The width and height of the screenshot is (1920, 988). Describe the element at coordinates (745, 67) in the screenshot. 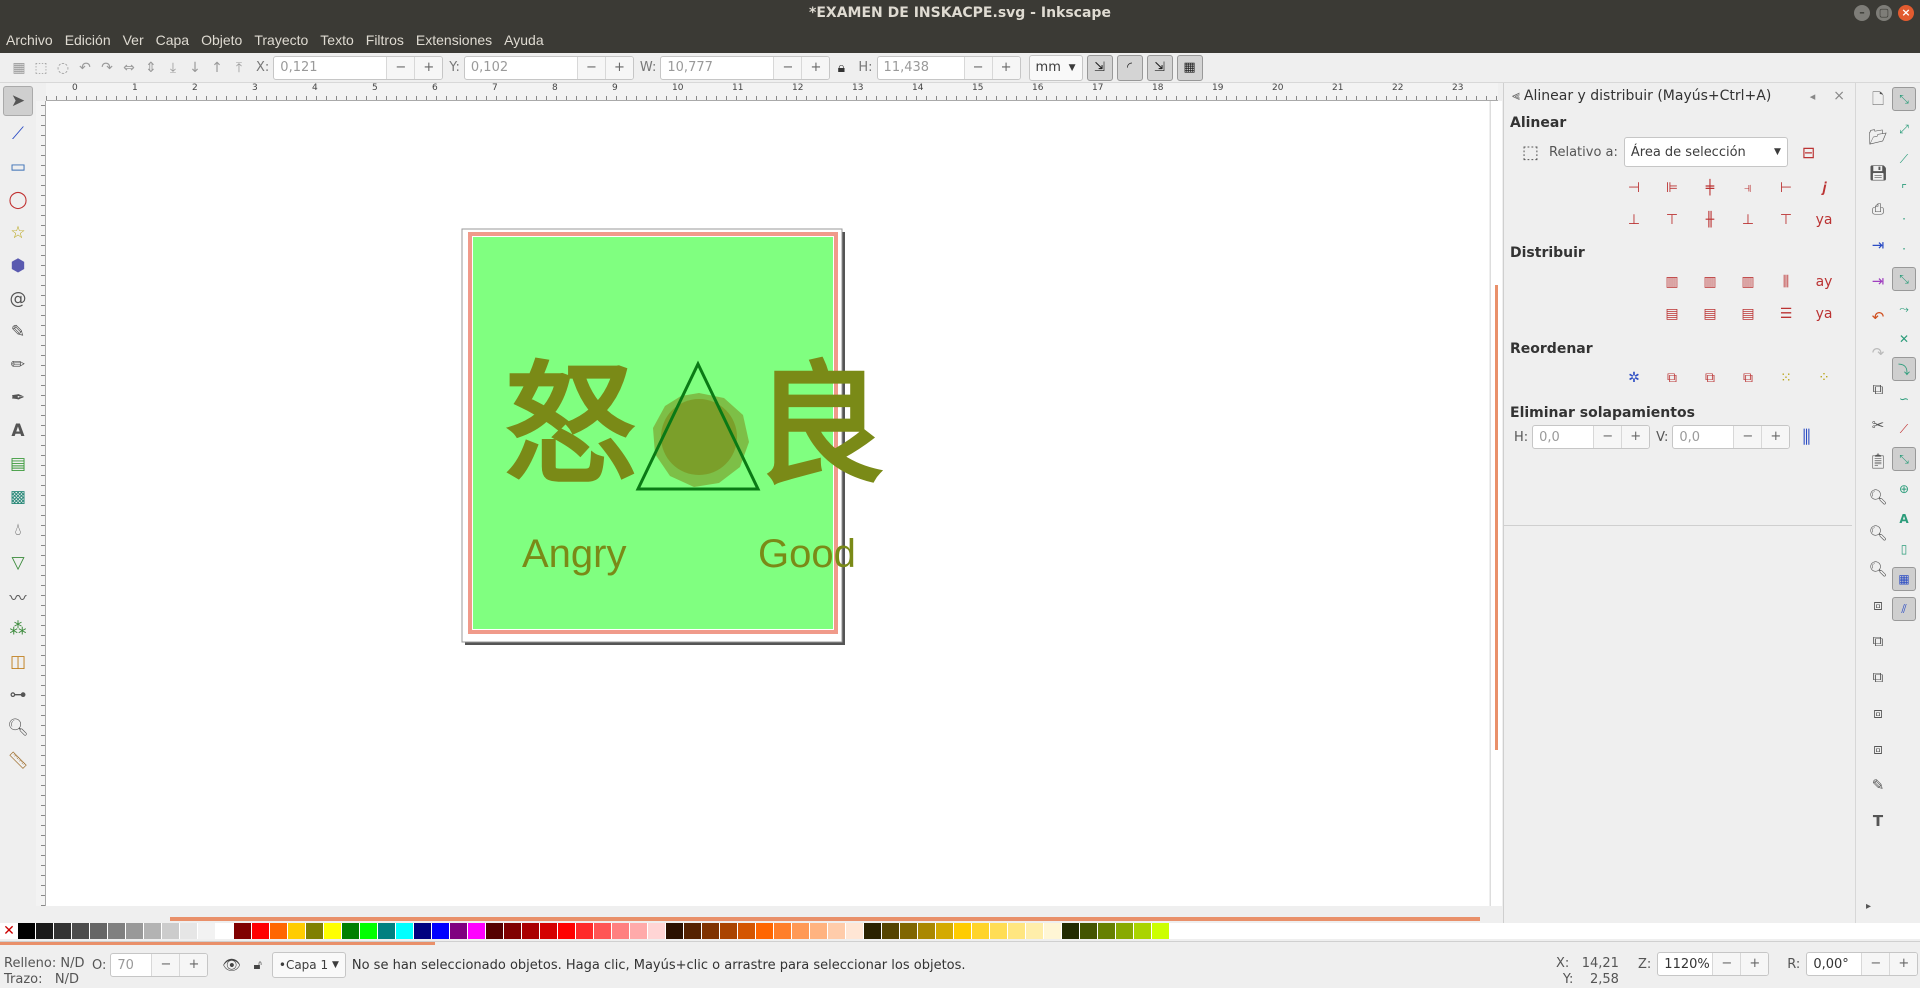

I see `w-field: 10,777− +` at that location.